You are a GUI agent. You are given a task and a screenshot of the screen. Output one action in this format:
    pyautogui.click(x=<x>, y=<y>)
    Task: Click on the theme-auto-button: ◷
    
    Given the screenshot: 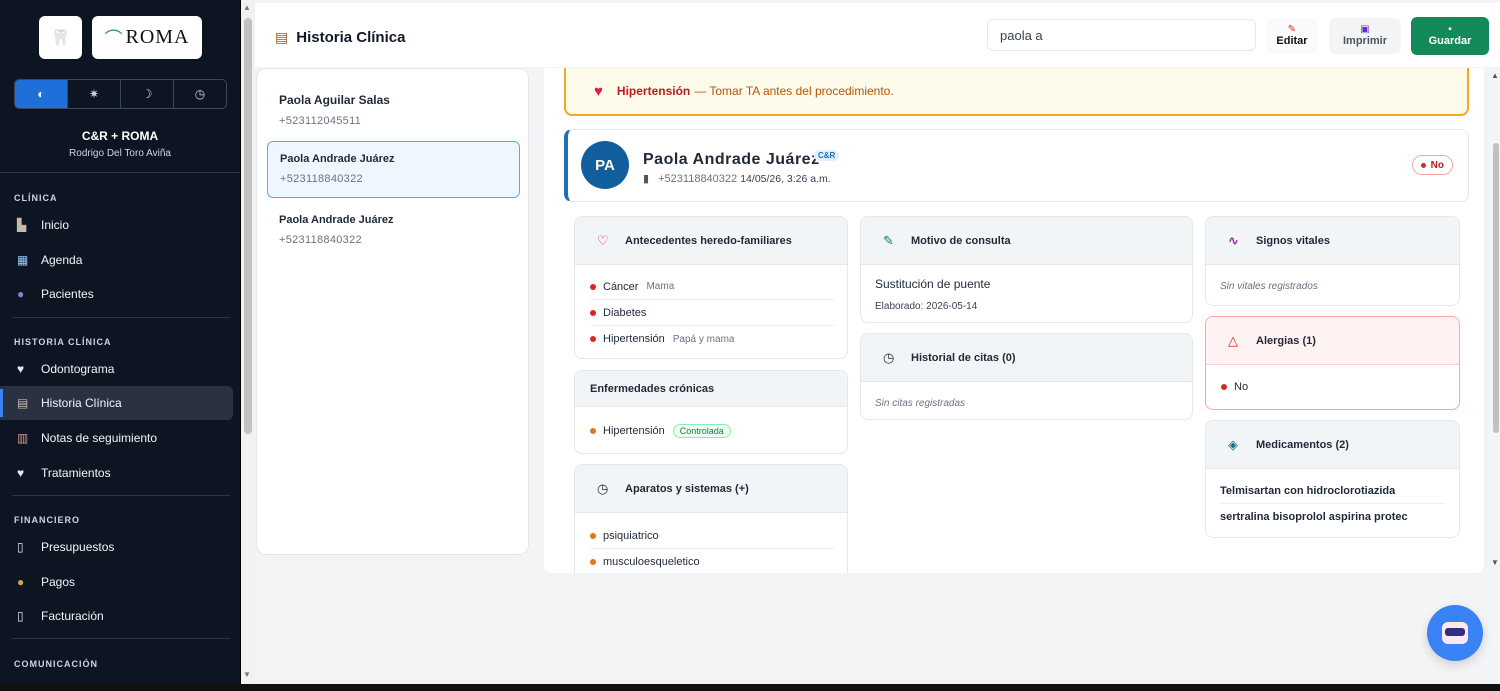 What is the action you would take?
    pyautogui.click(x=200, y=94)
    